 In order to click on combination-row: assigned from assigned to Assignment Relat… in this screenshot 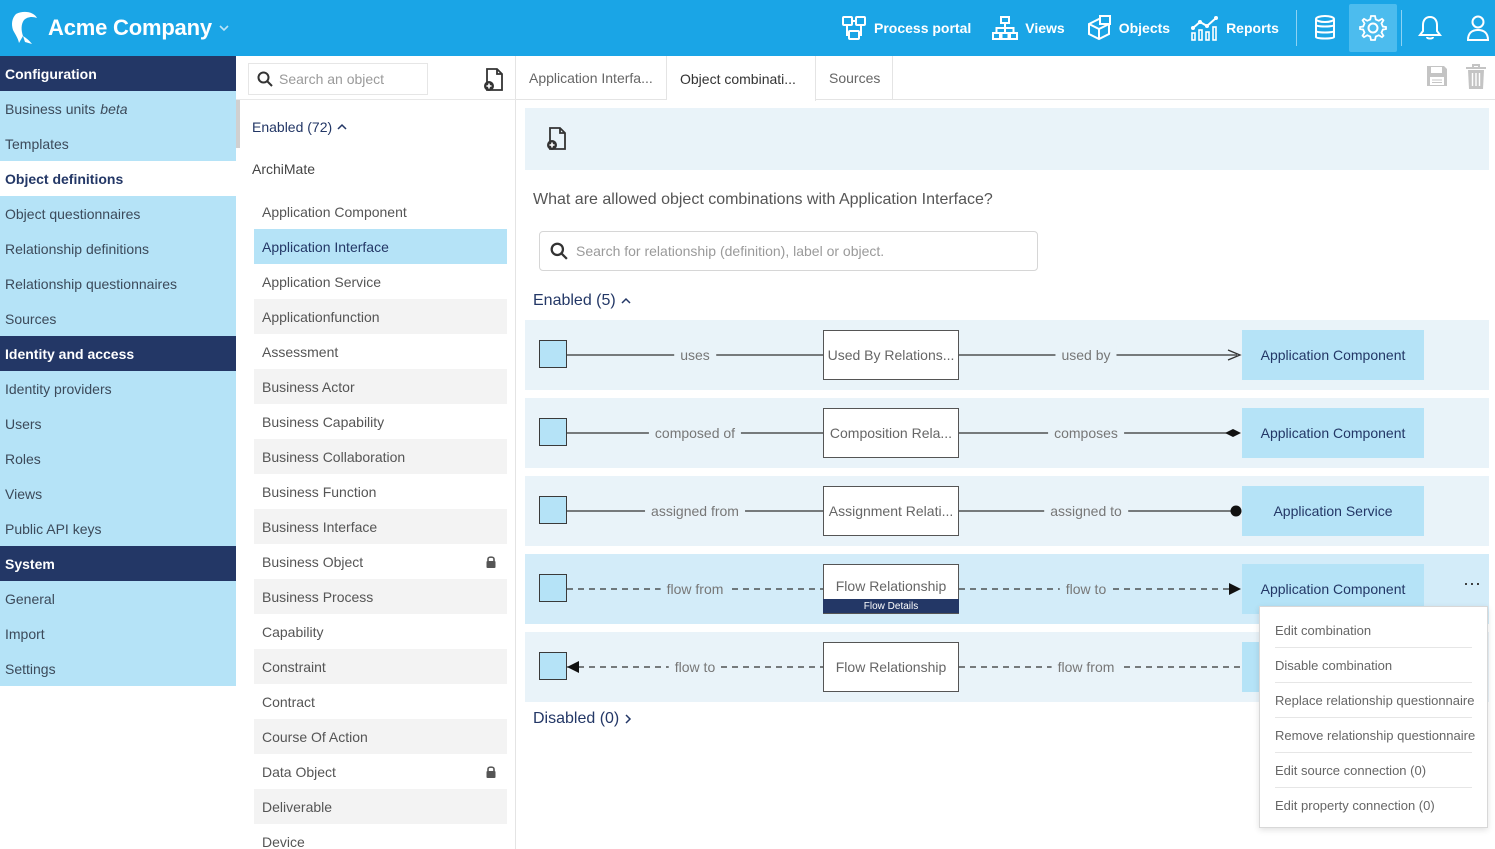, I will do `click(1007, 511)`.